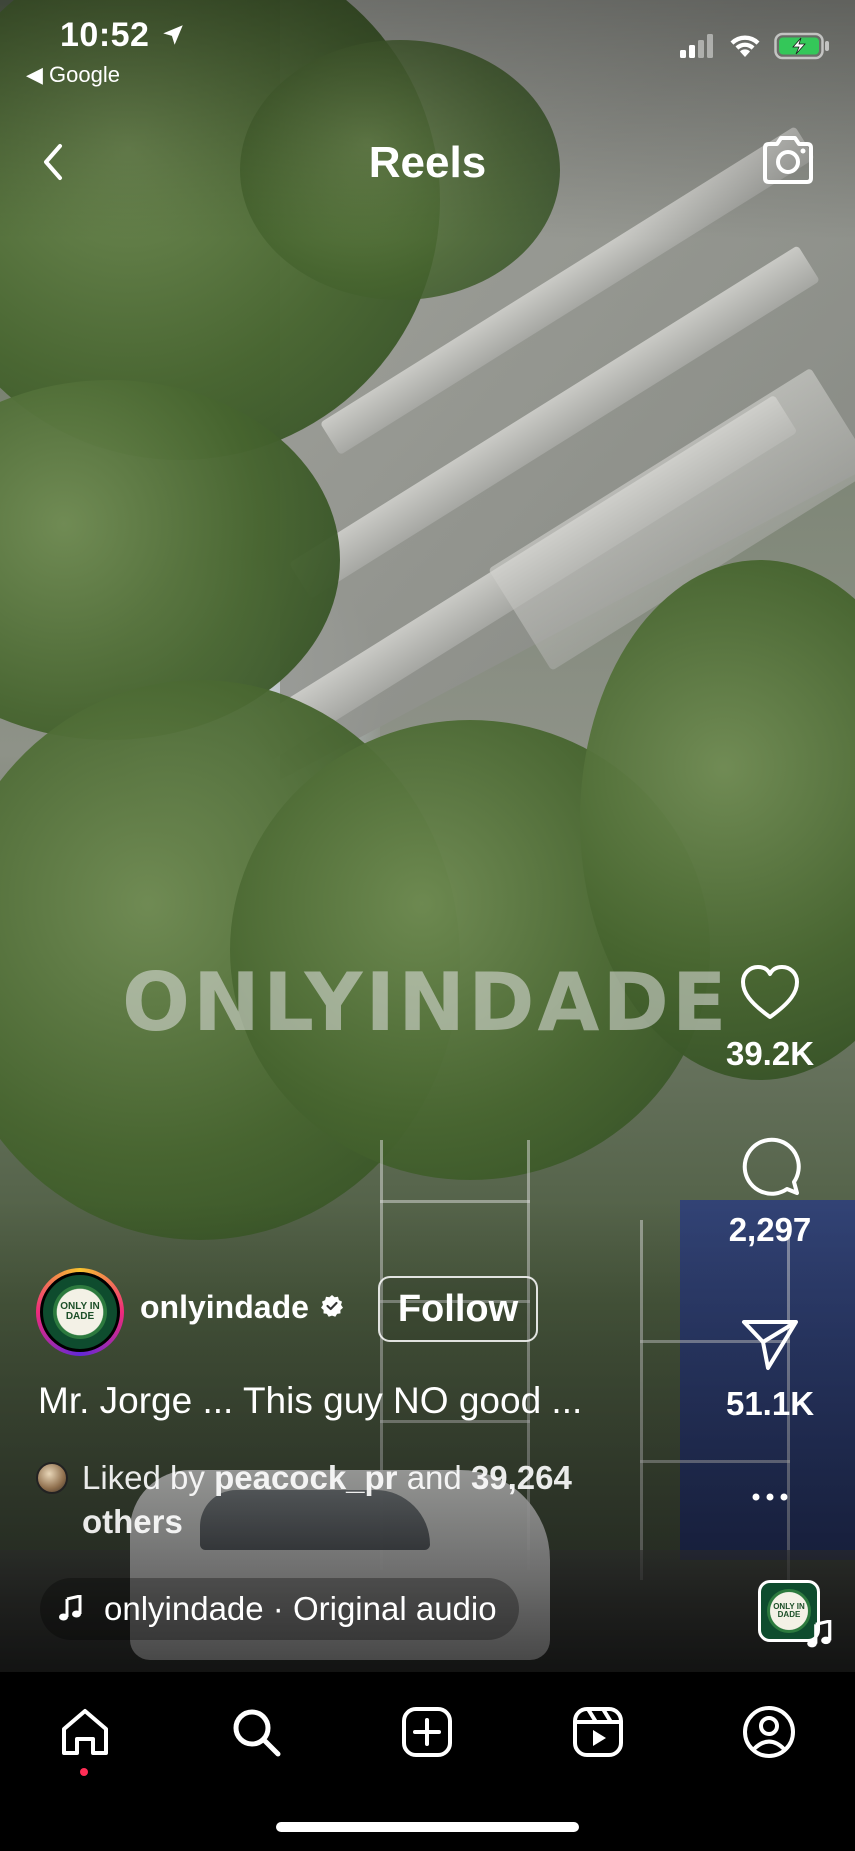  I want to click on music-note-icon, so click(70, 1608).